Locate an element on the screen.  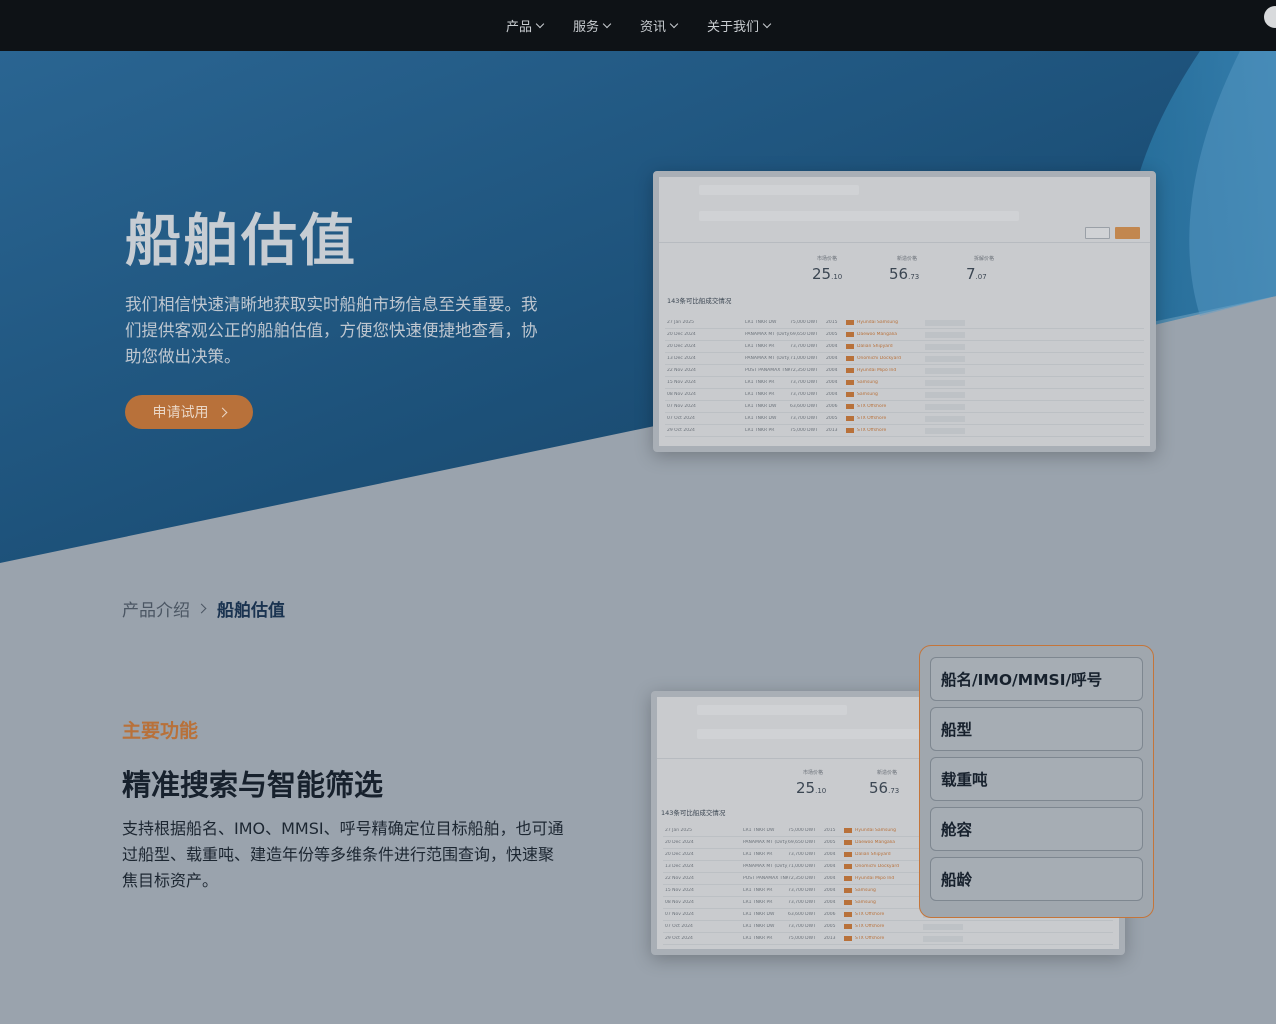
table-cell-date: 22 Nov 2024 is located at coordinates (679, 878).